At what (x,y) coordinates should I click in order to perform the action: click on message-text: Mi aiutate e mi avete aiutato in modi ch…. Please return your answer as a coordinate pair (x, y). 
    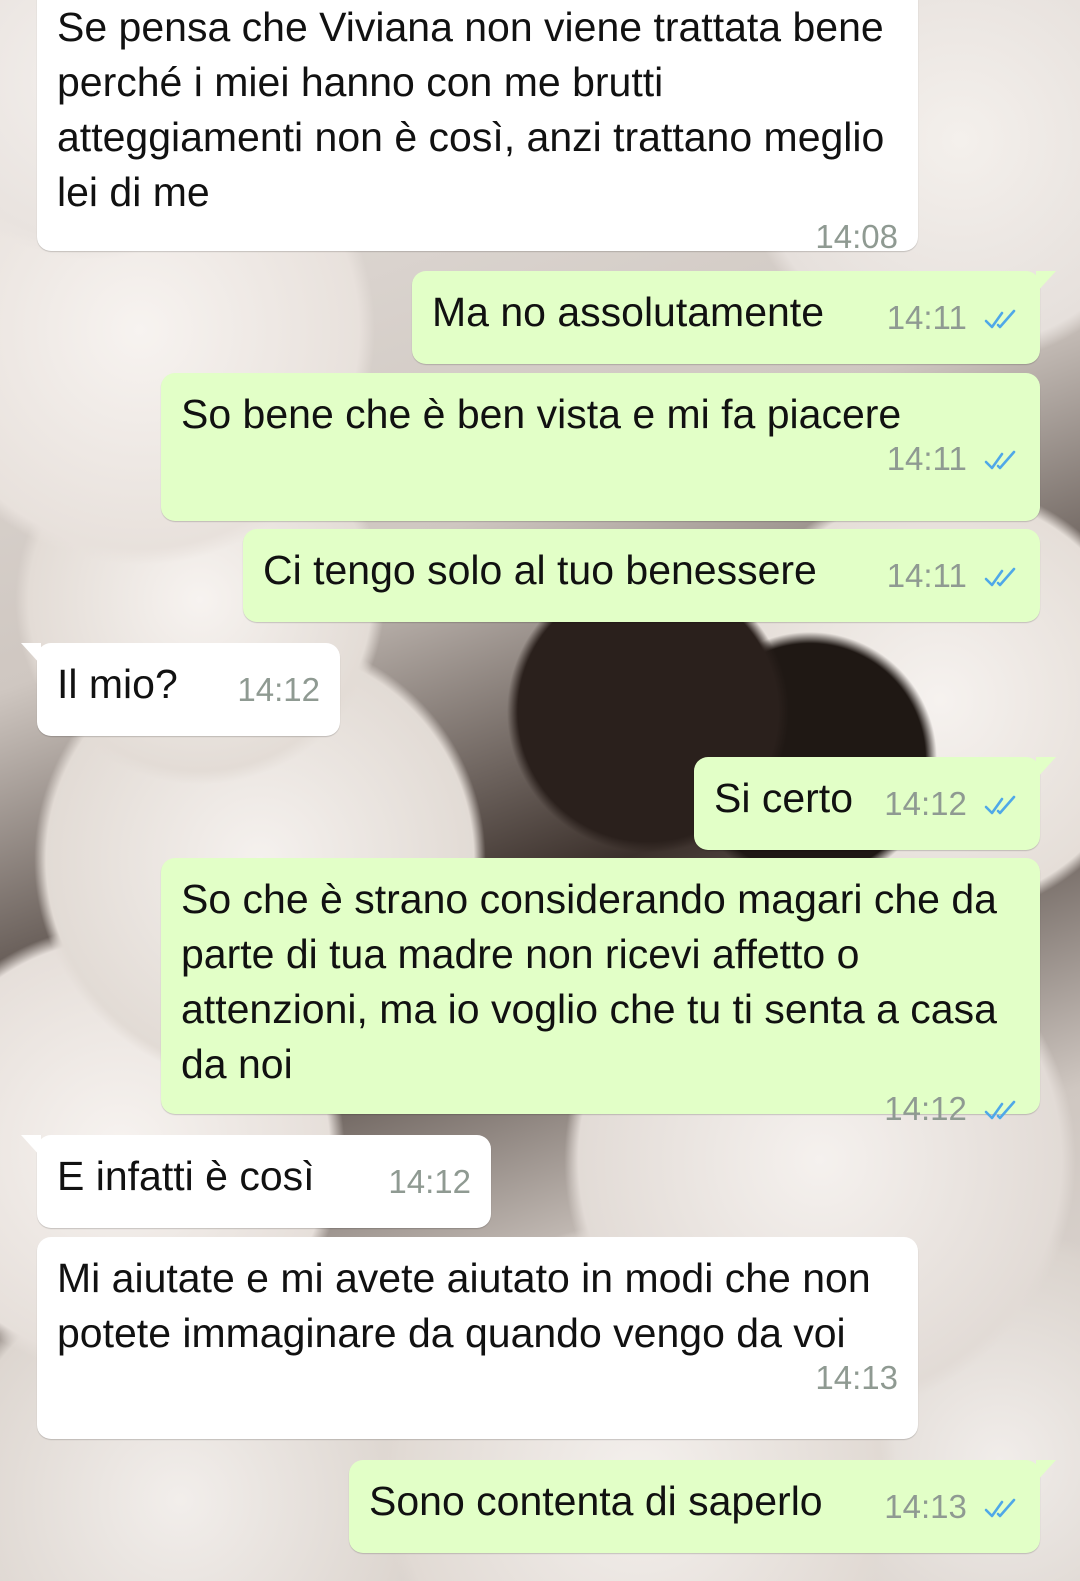
    Looking at the image, I should click on (464, 1305).